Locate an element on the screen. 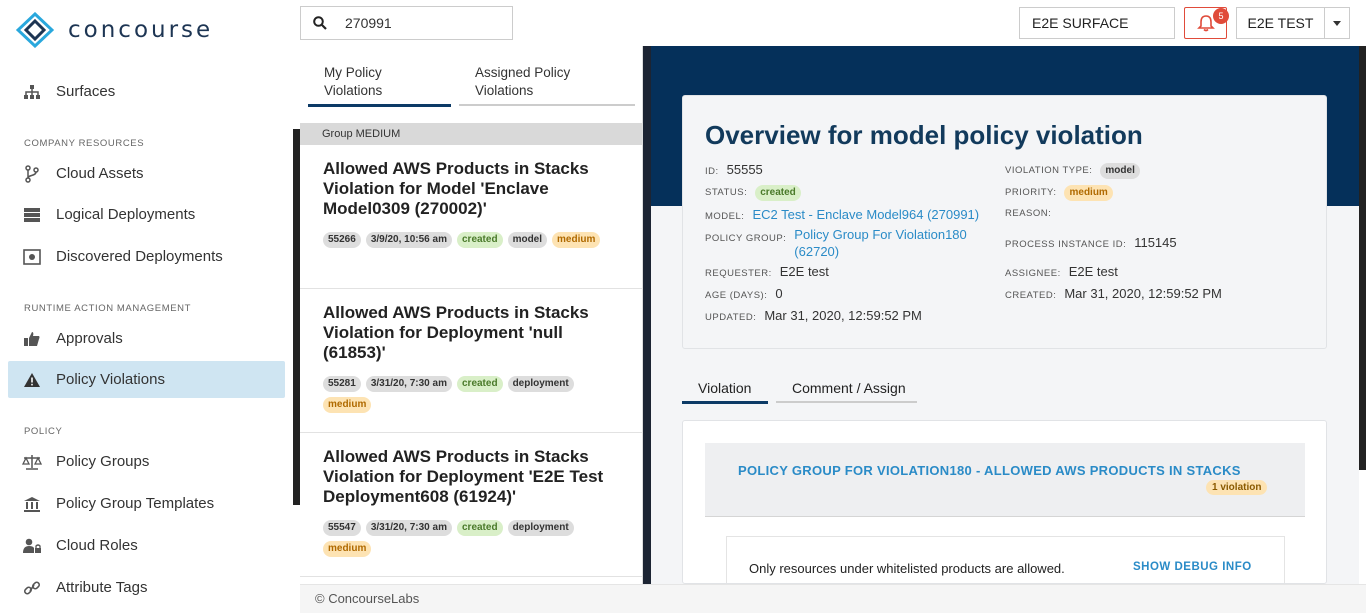 This screenshot has height=613, width=1366. sidebar-item-label: Approvals is located at coordinates (89, 338).